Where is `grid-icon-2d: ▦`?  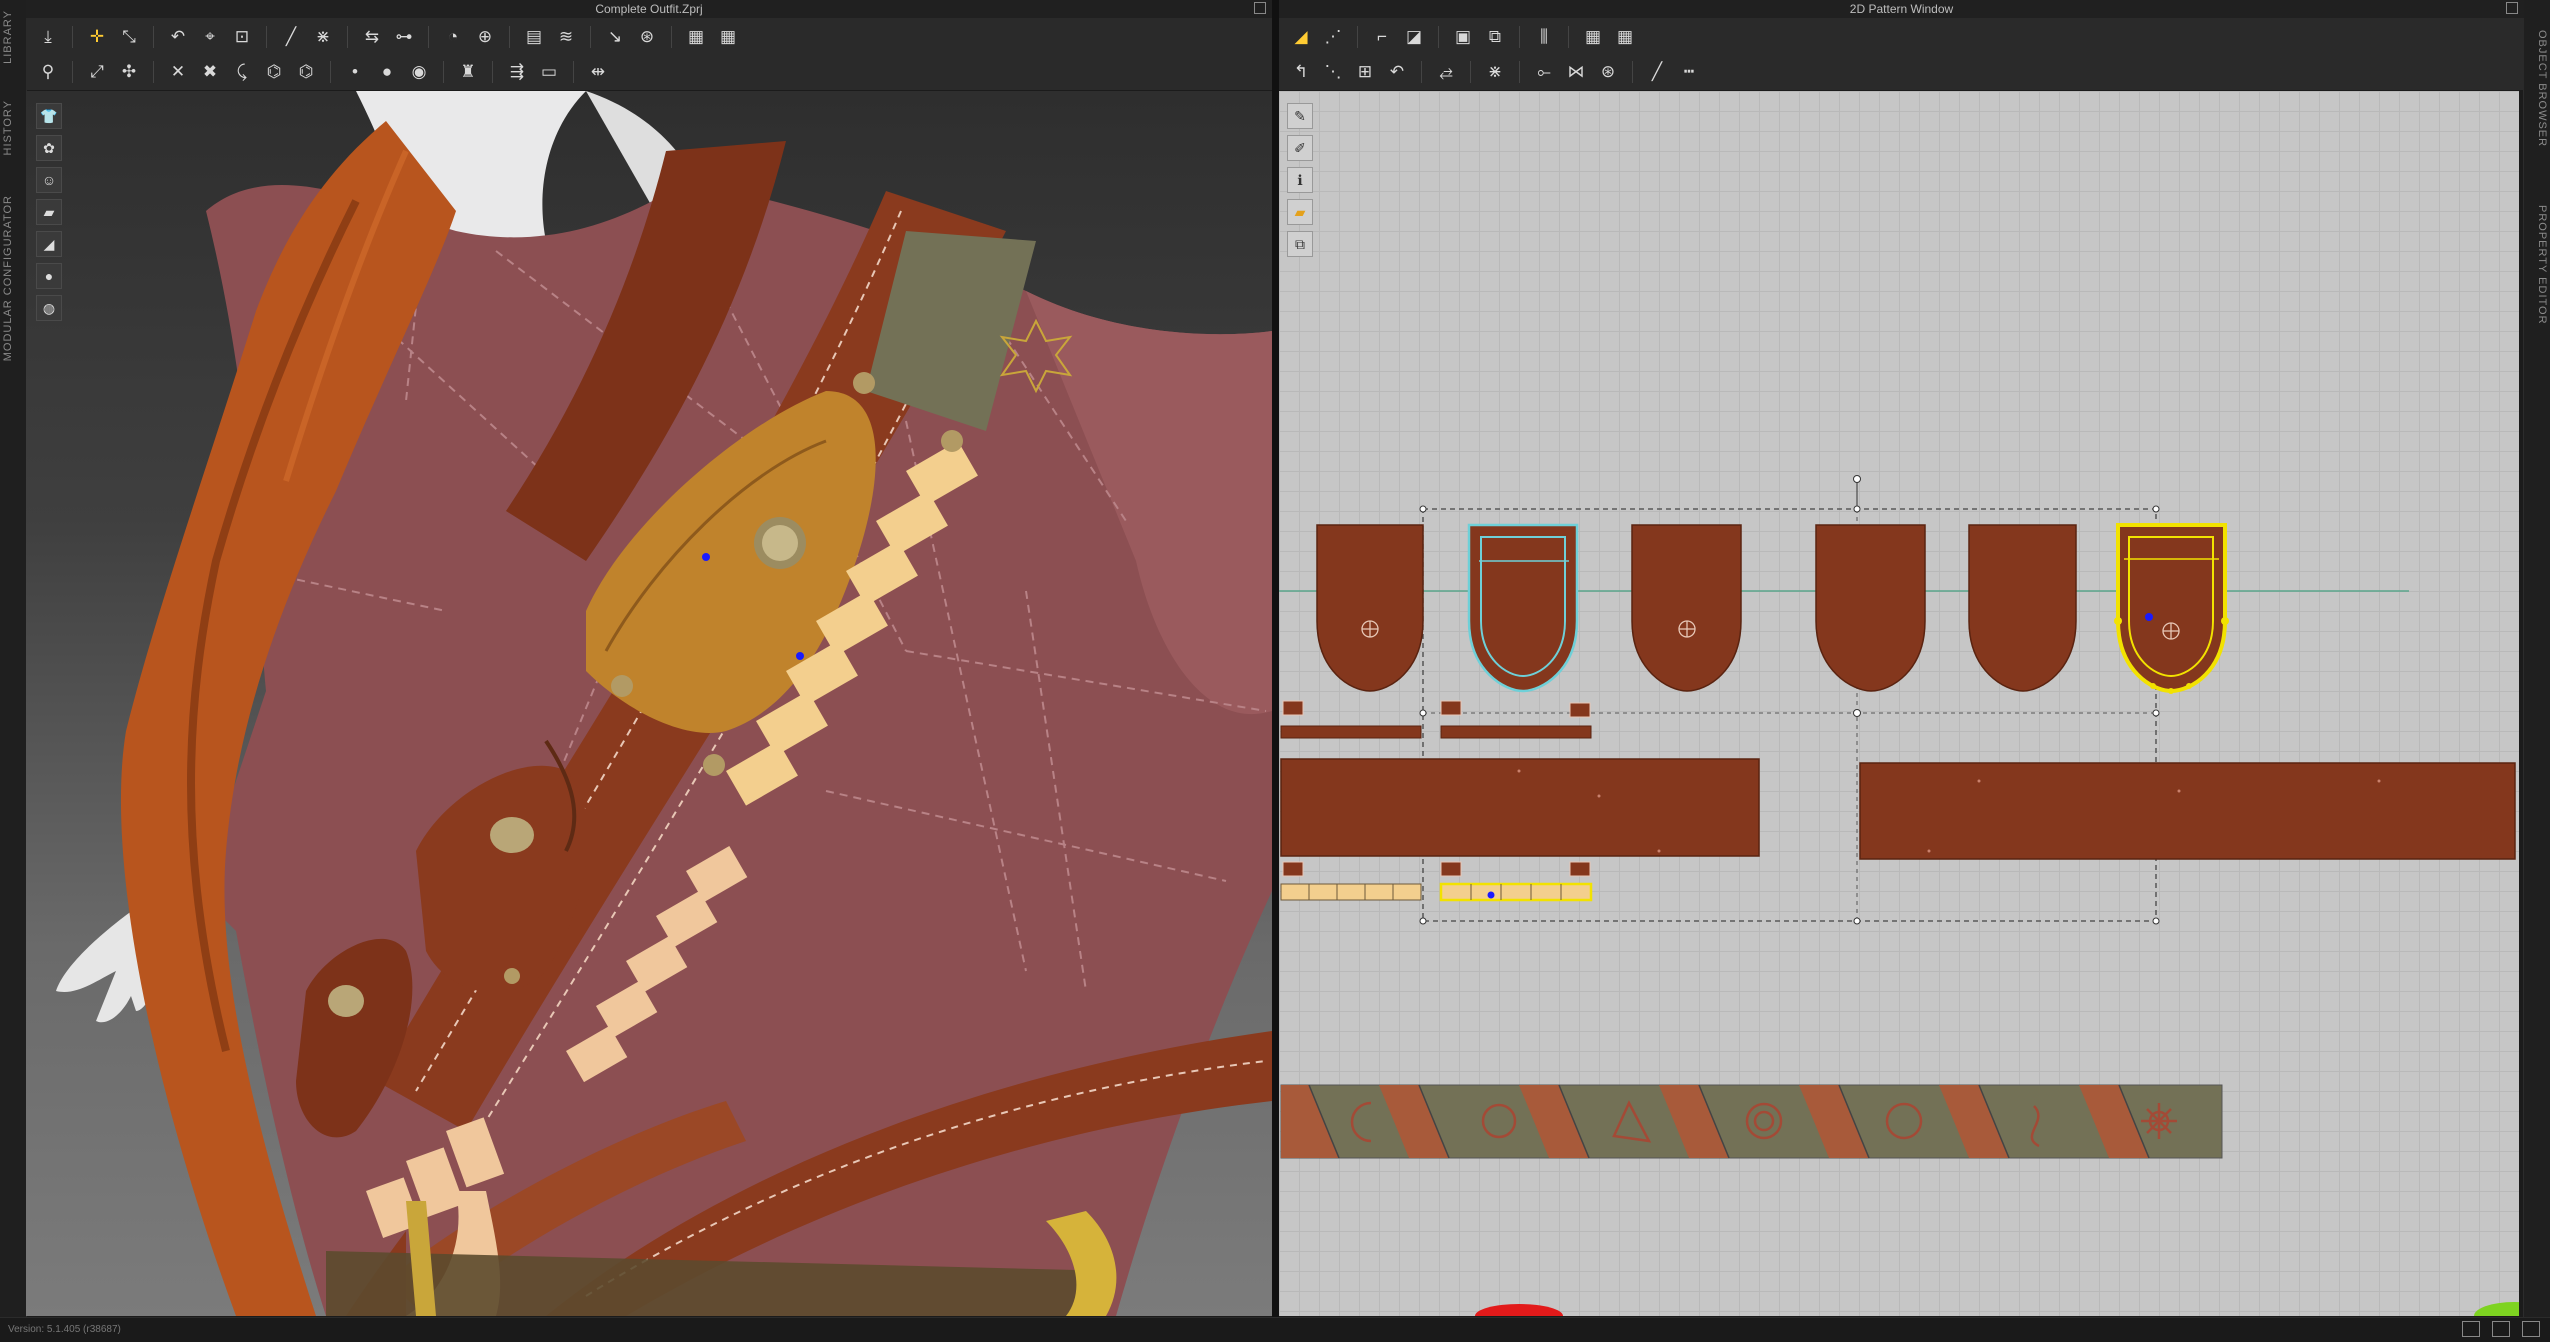
grid-icon-2d: ▦ is located at coordinates (1593, 37).